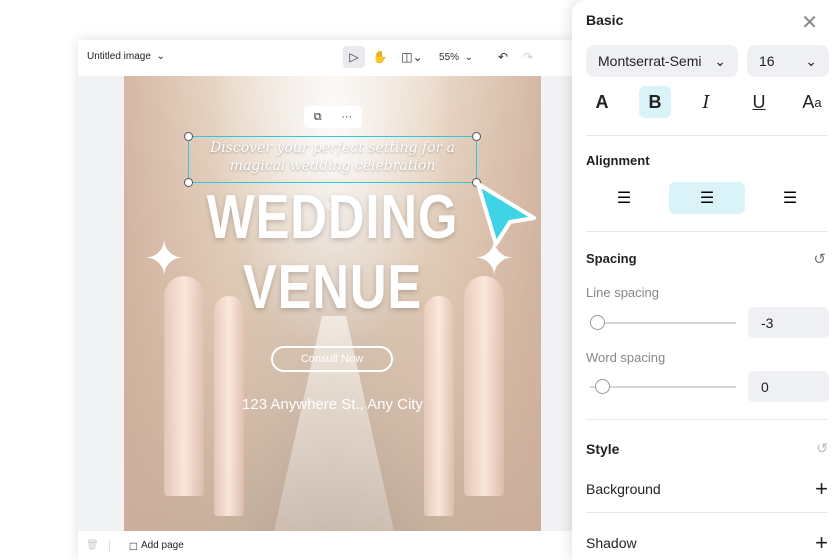  Describe the element at coordinates (650, 61) in the screenshot. I see `font-value: Montserrat-Semi` at that location.